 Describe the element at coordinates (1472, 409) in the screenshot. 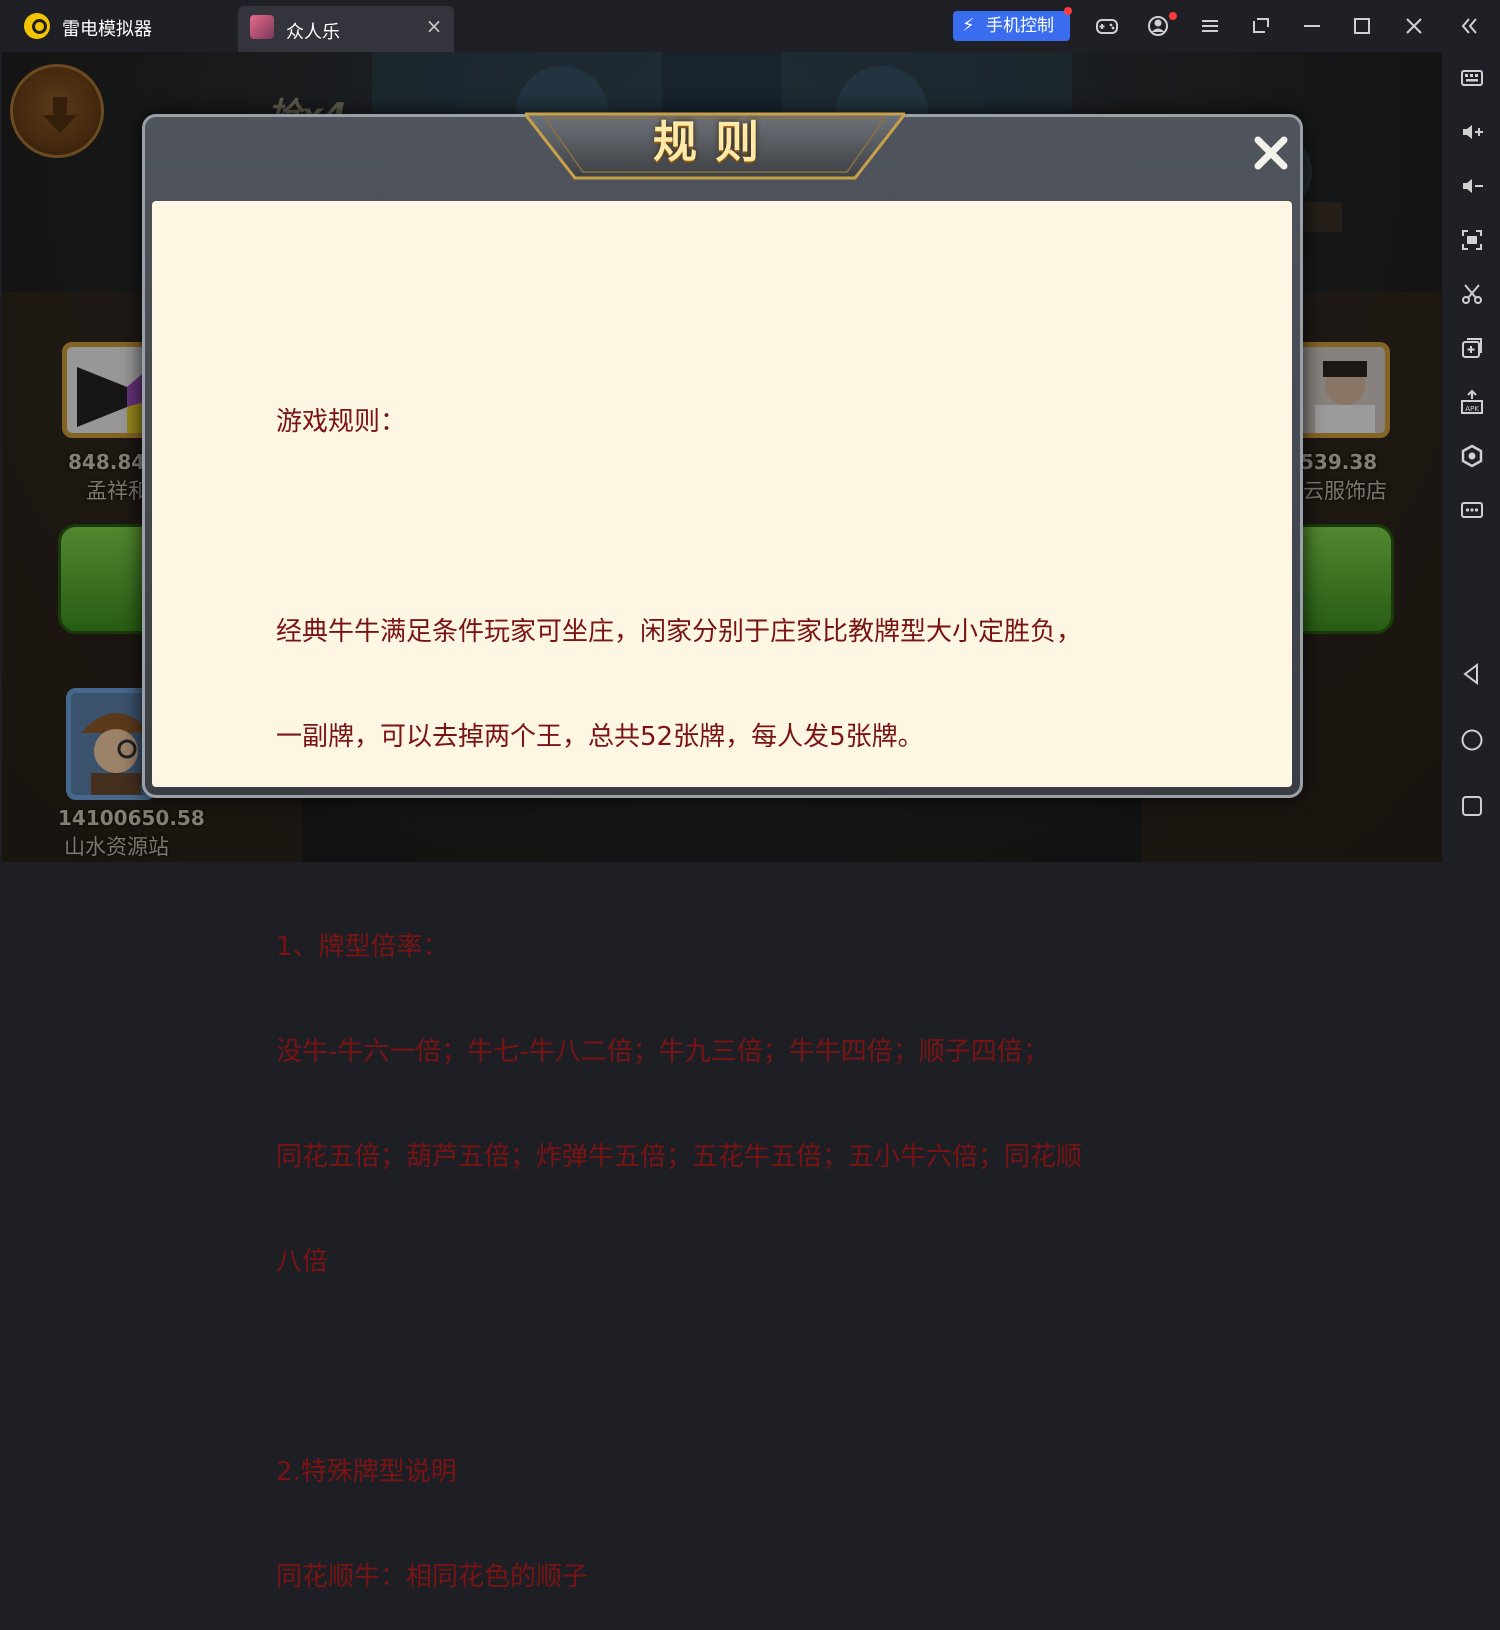

I see `svg-text: APK` at that location.